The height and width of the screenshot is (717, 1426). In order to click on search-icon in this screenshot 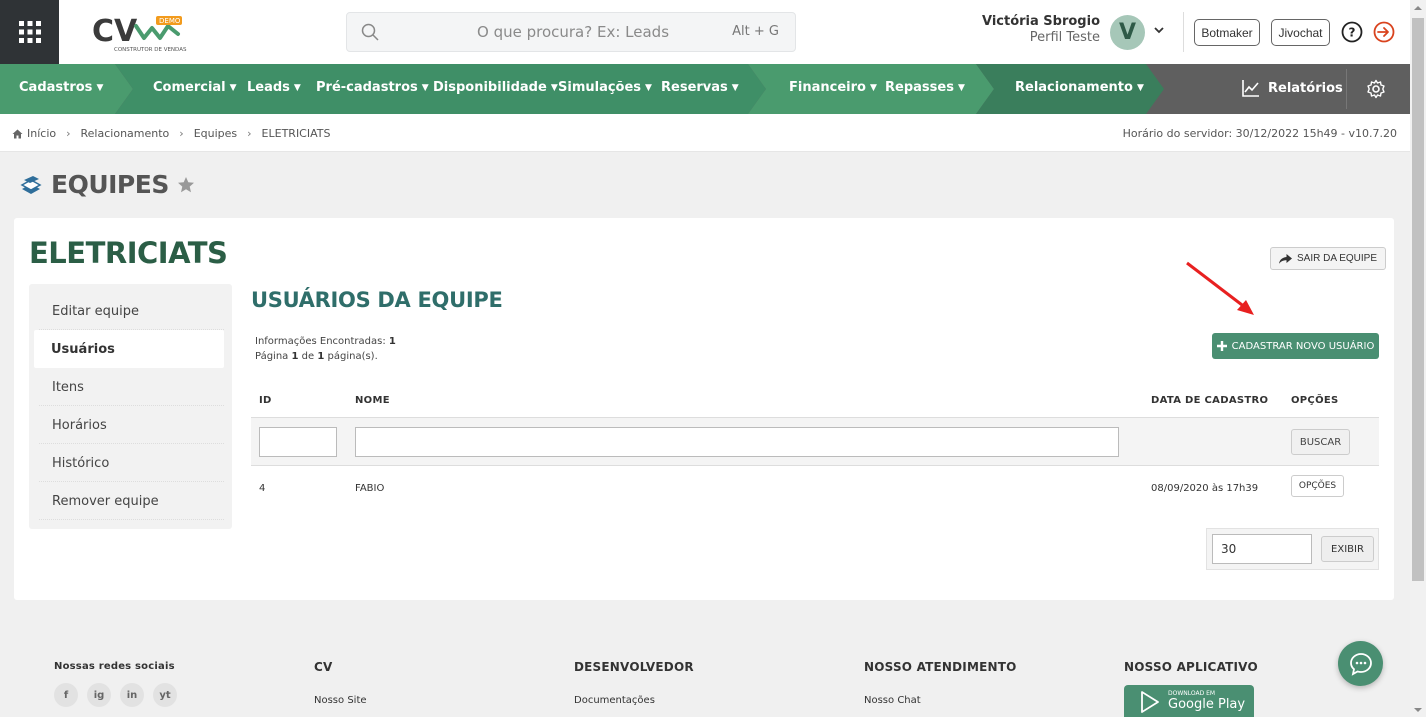, I will do `click(370, 32)`.